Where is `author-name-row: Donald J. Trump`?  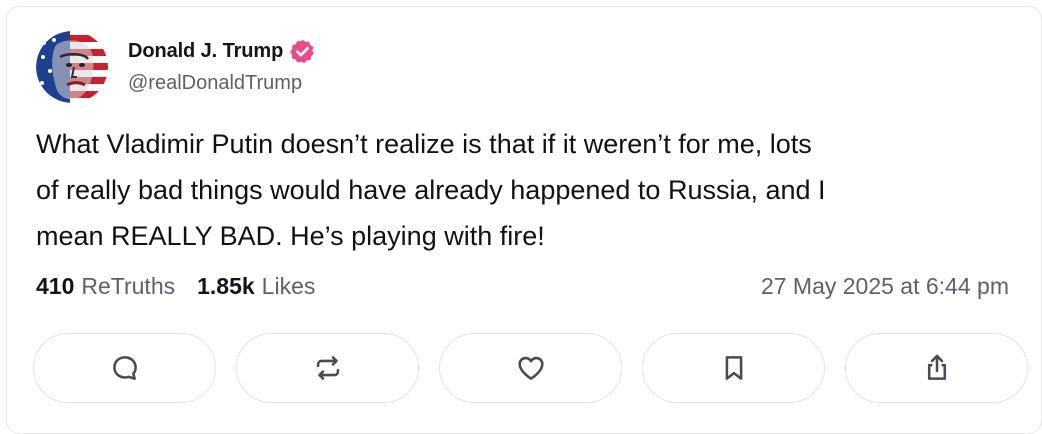
author-name-row: Donald J. Trump is located at coordinates (222, 51).